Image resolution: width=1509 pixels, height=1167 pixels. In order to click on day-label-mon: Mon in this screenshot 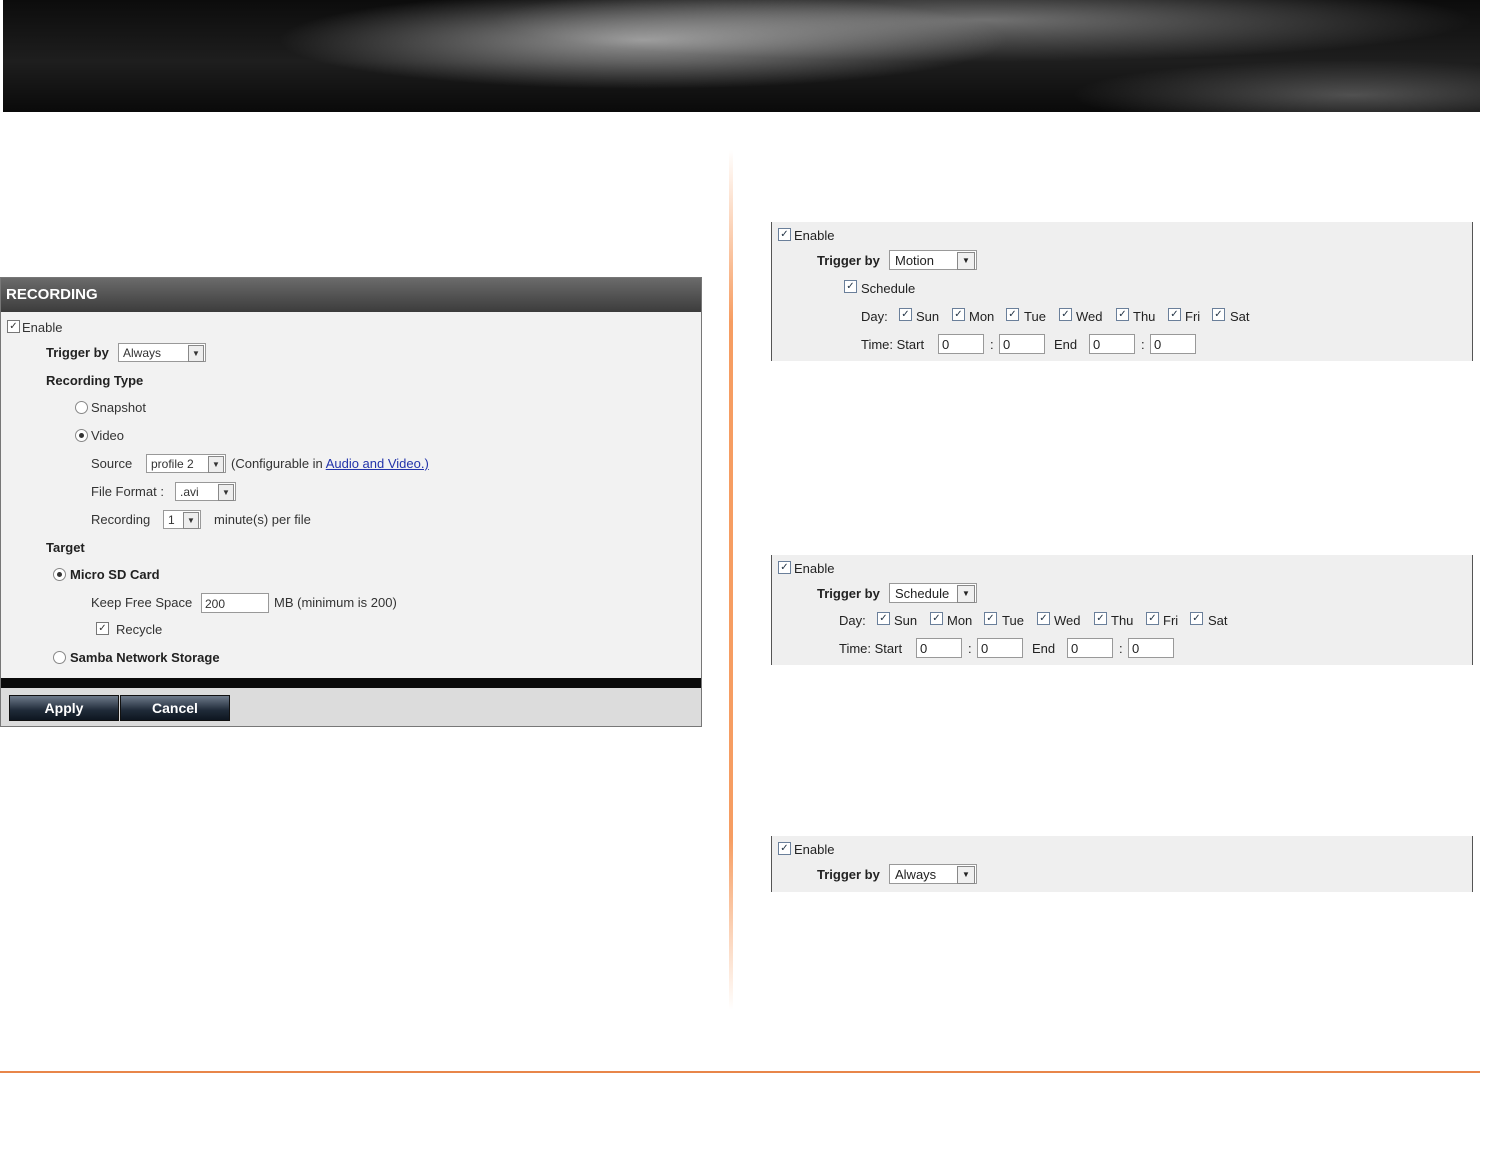, I will do `click(960, 620)`.